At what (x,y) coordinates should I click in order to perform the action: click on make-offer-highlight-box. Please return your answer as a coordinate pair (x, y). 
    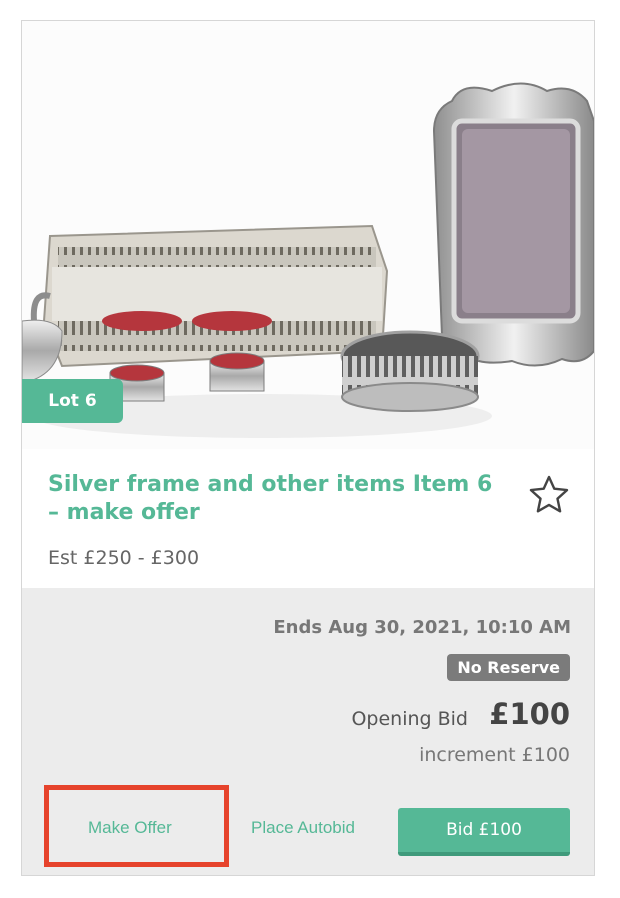
    Looking at the image, I should click on (136, 826).